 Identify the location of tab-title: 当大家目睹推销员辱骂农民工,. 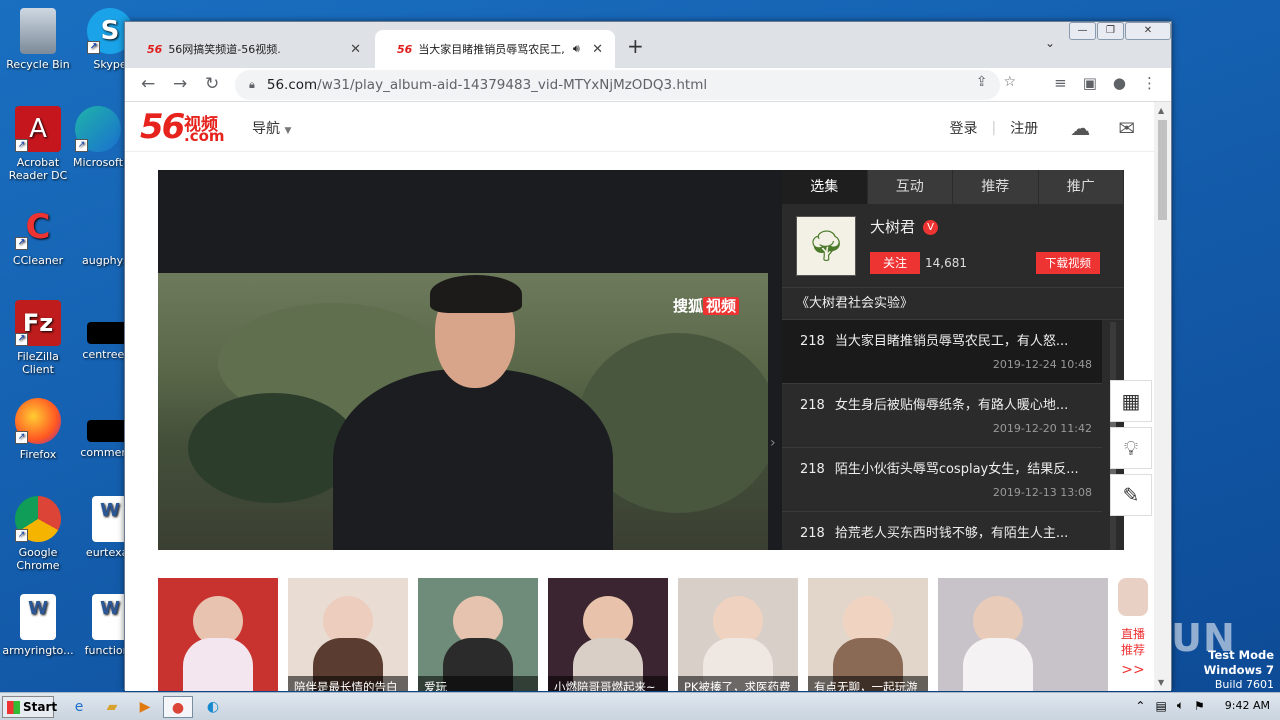
(491, 49).